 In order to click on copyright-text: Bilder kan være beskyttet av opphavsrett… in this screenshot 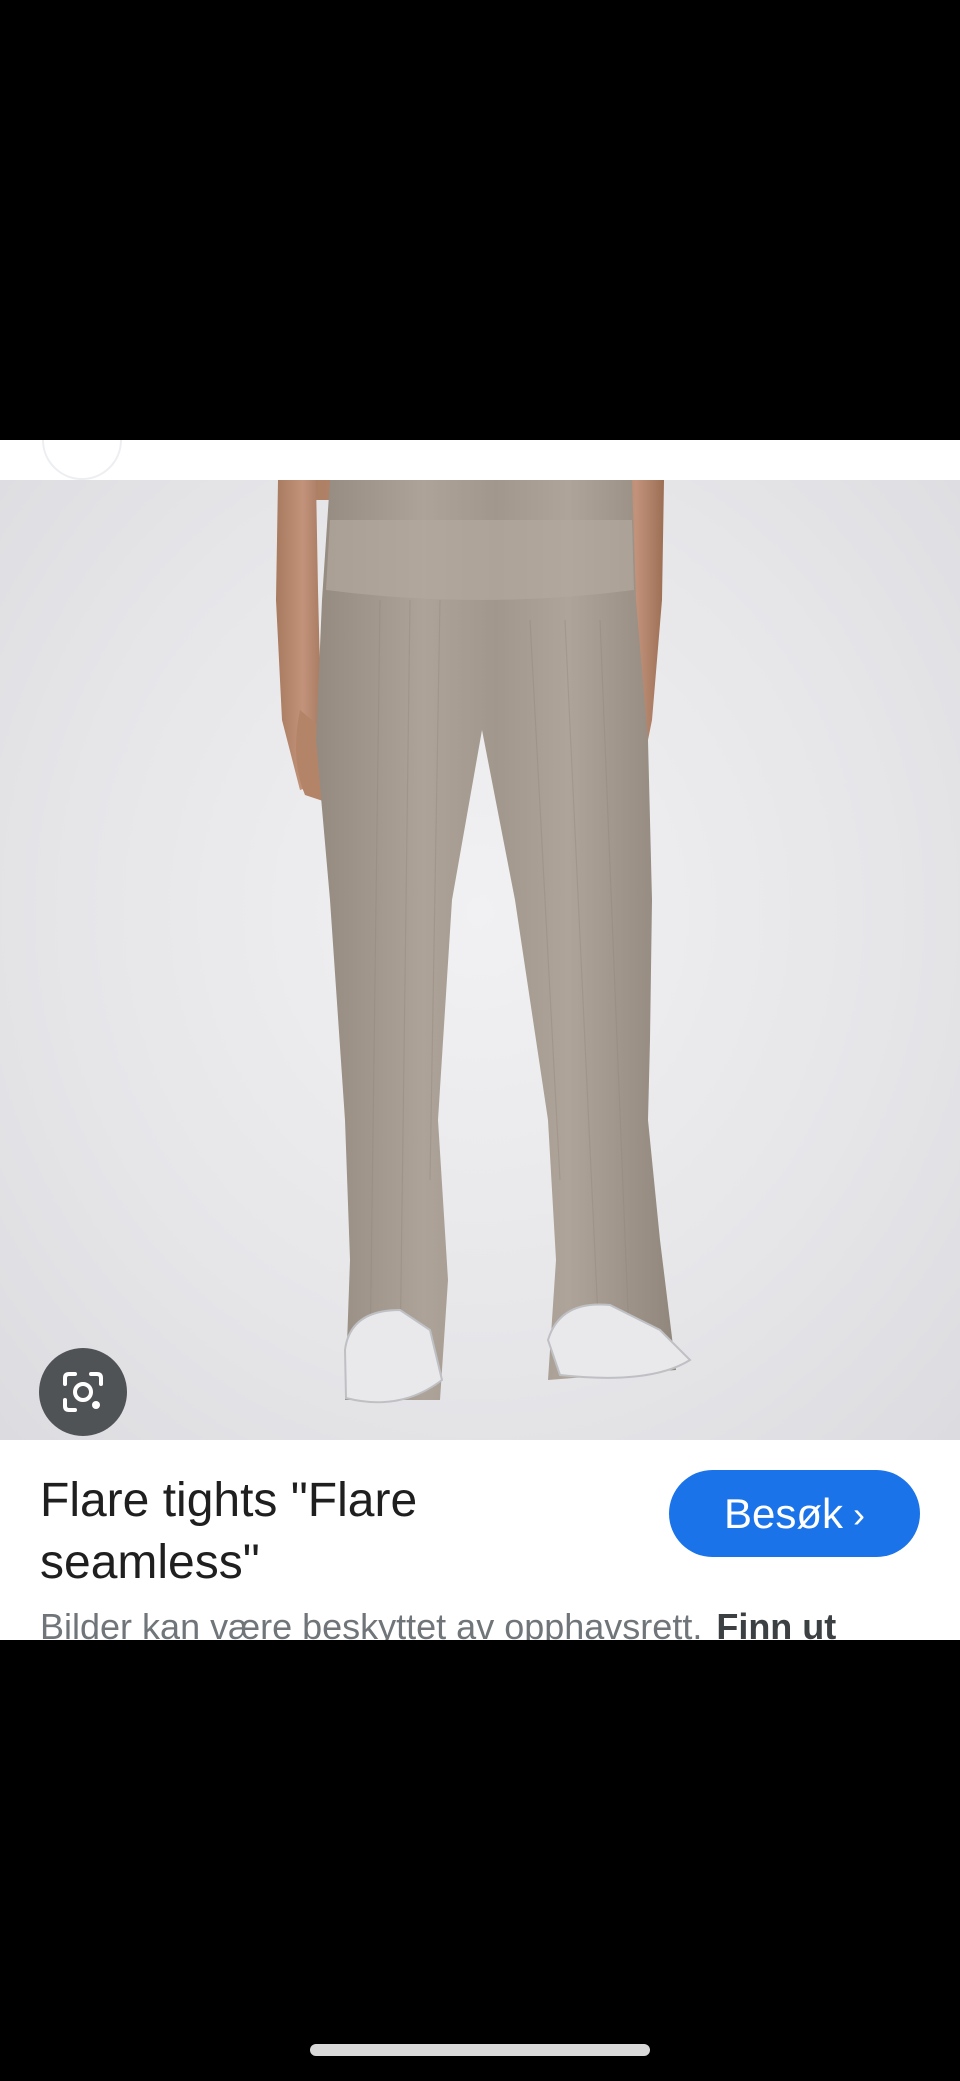, I will do `click(371, 1623)`.